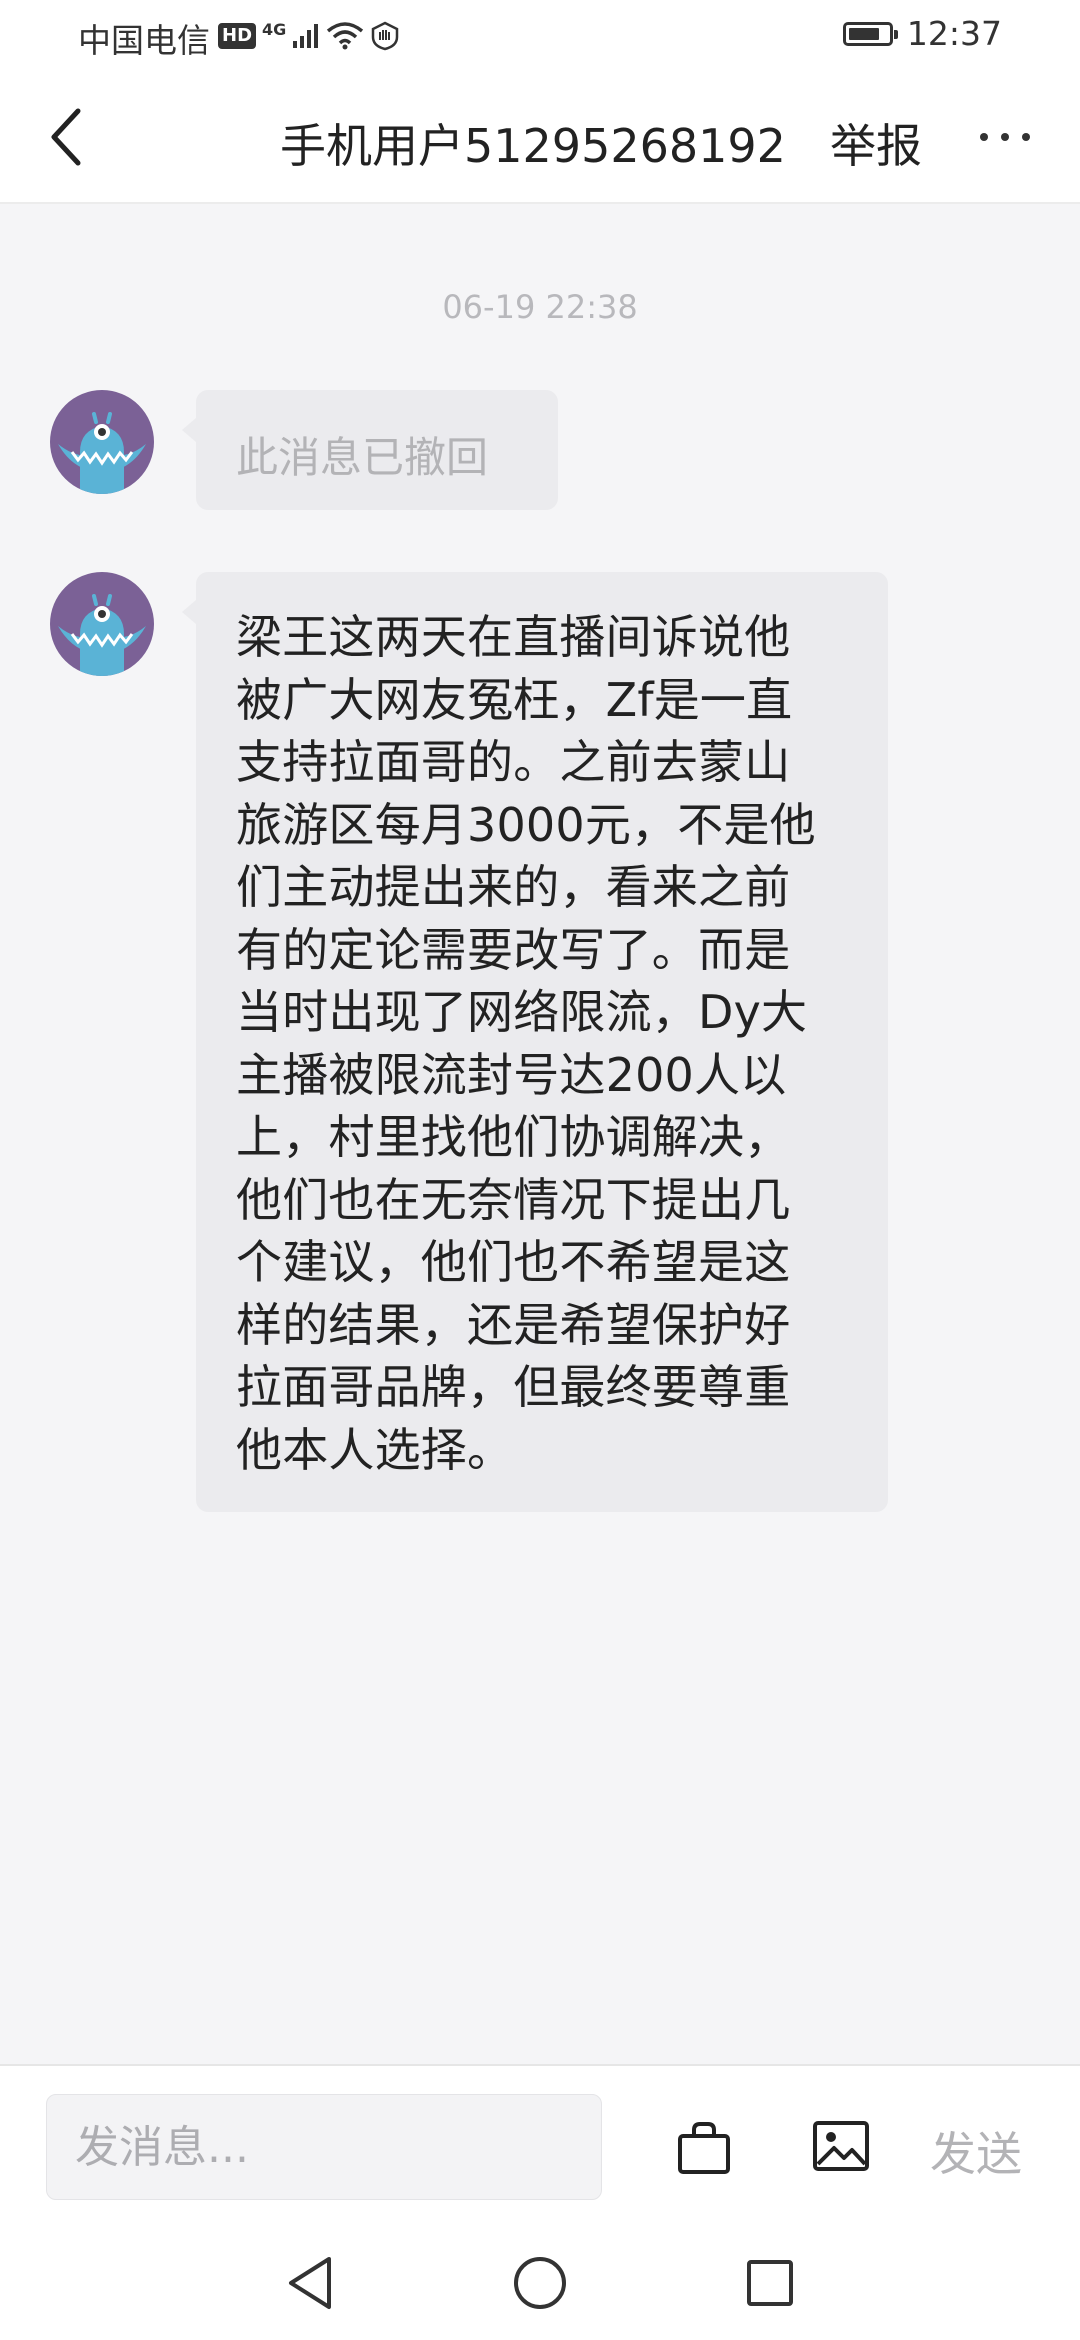  I want to click on hd-badge: HD, so click(237, 36).